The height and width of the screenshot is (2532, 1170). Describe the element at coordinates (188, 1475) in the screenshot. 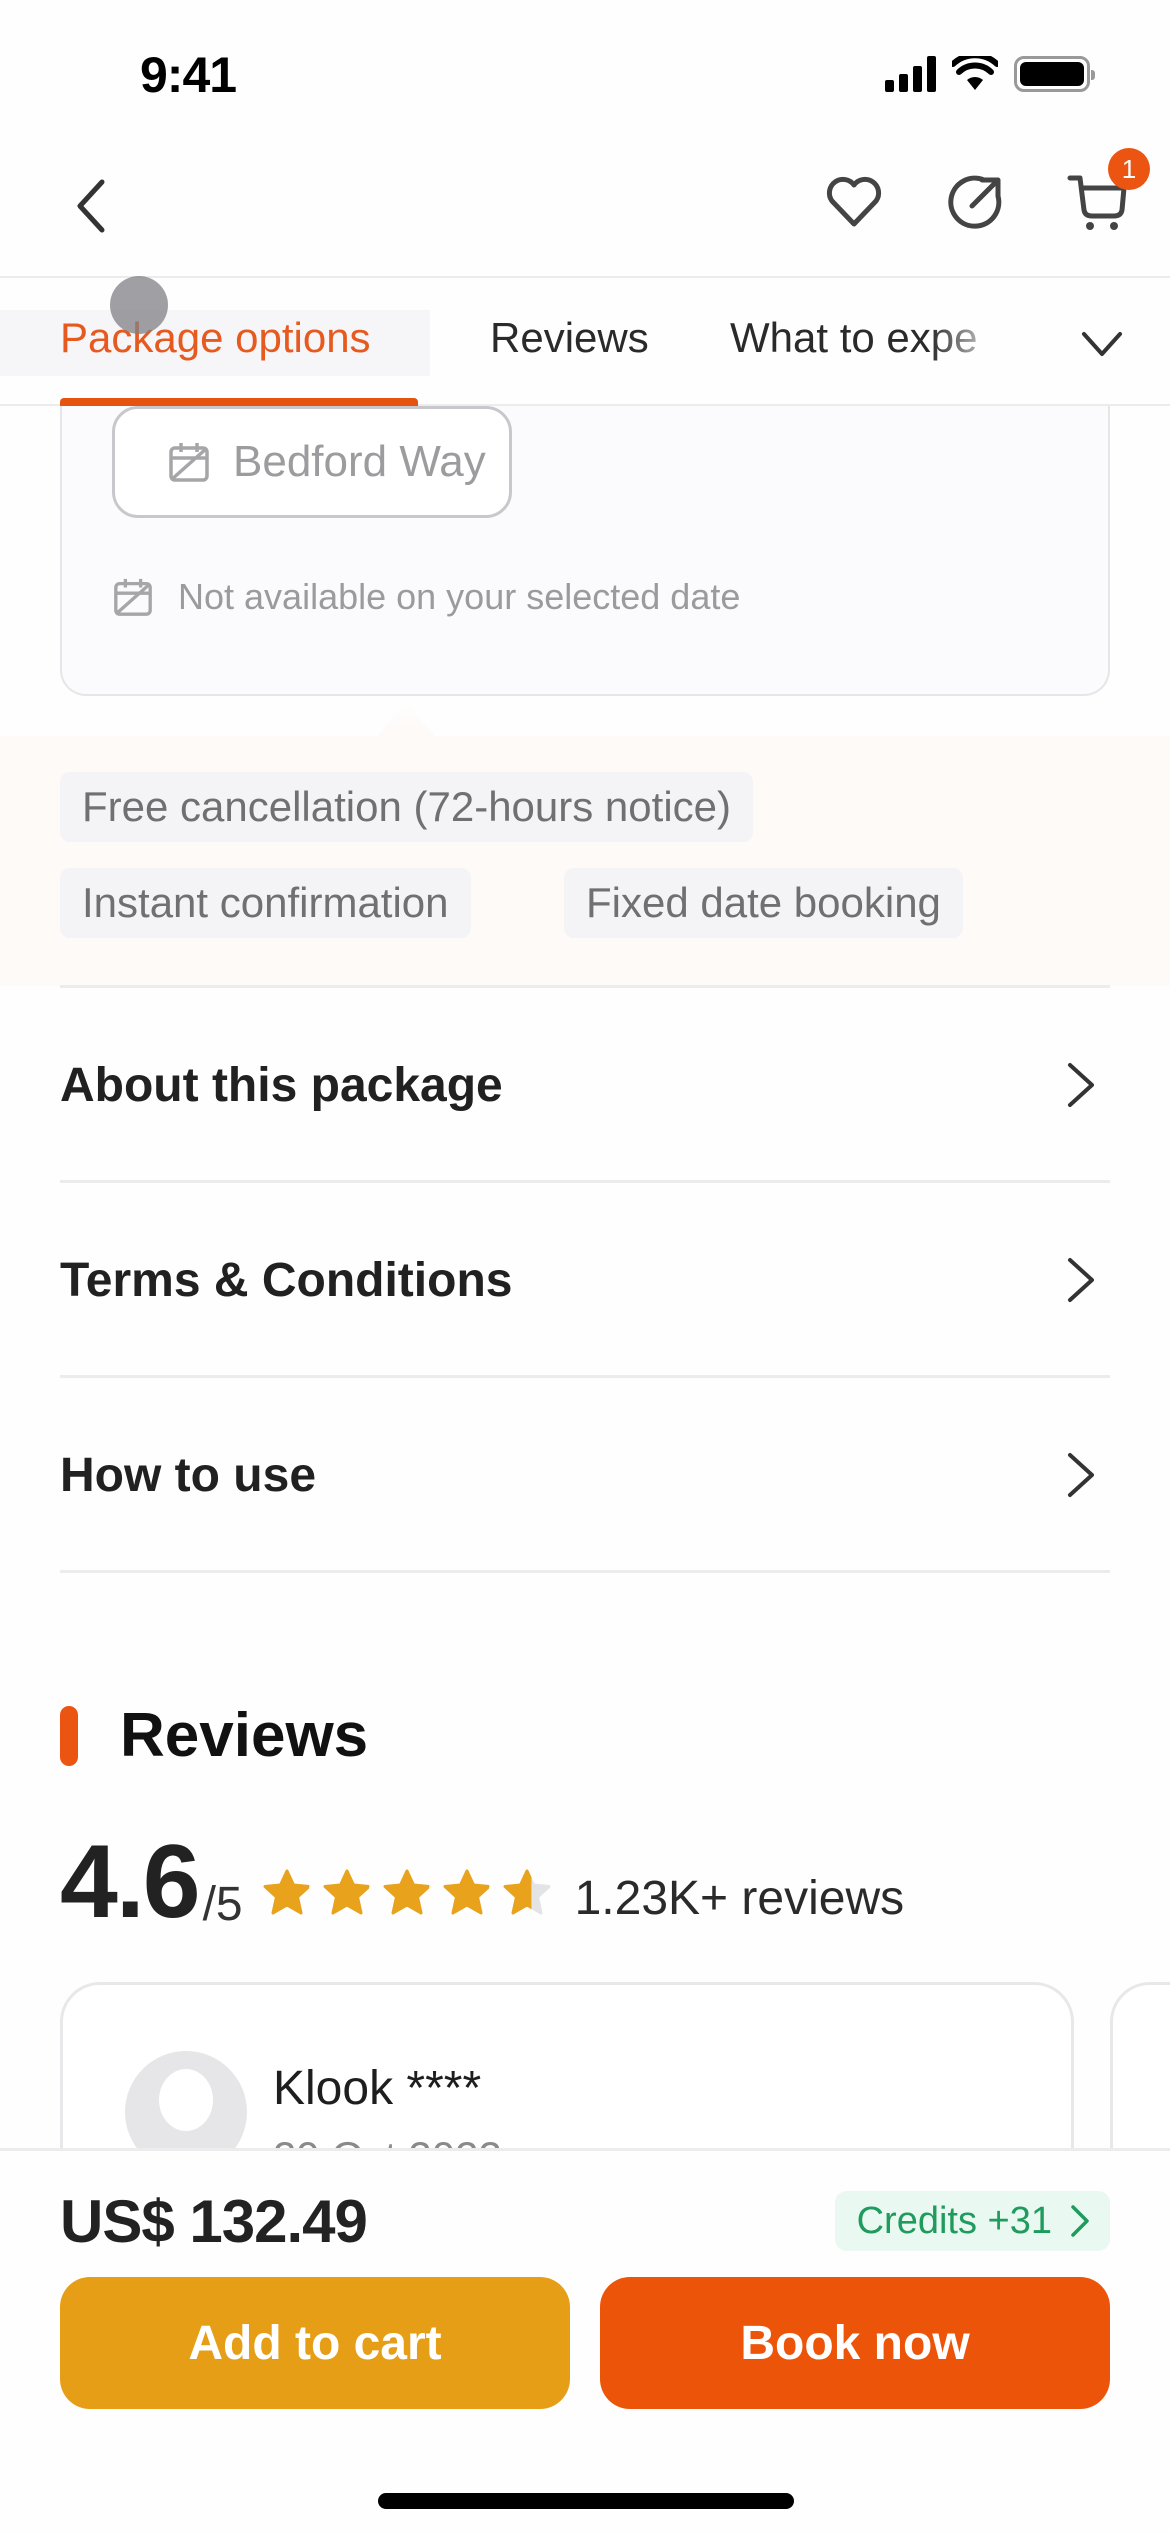

I see `row-label: How to use` at that location.